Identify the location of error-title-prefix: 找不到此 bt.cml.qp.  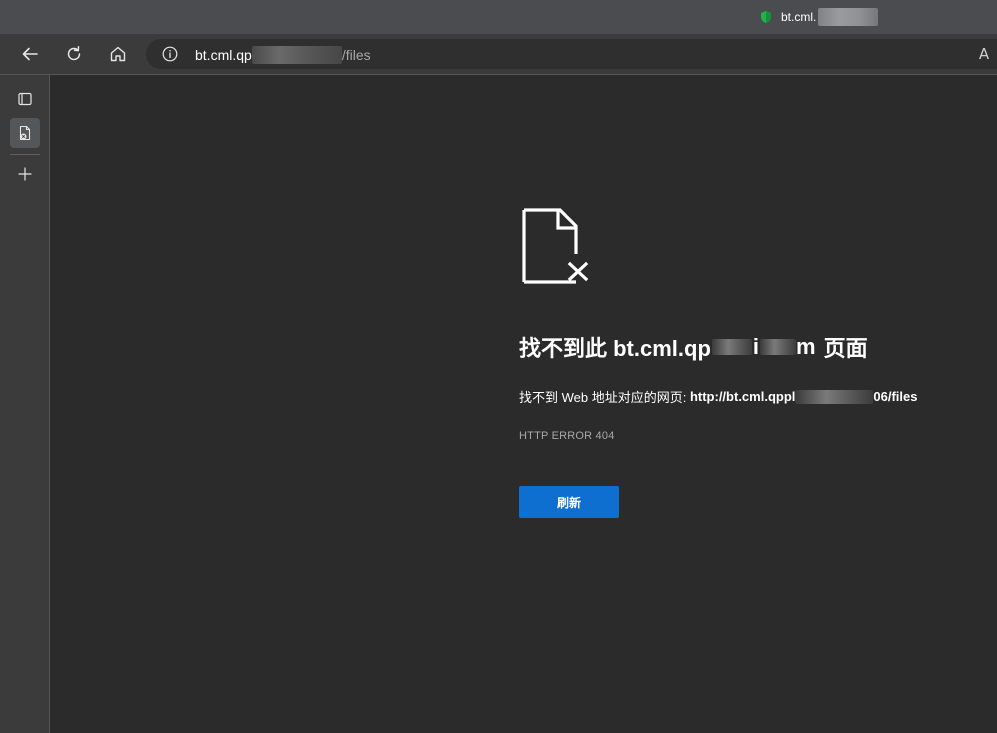
(615, 348).